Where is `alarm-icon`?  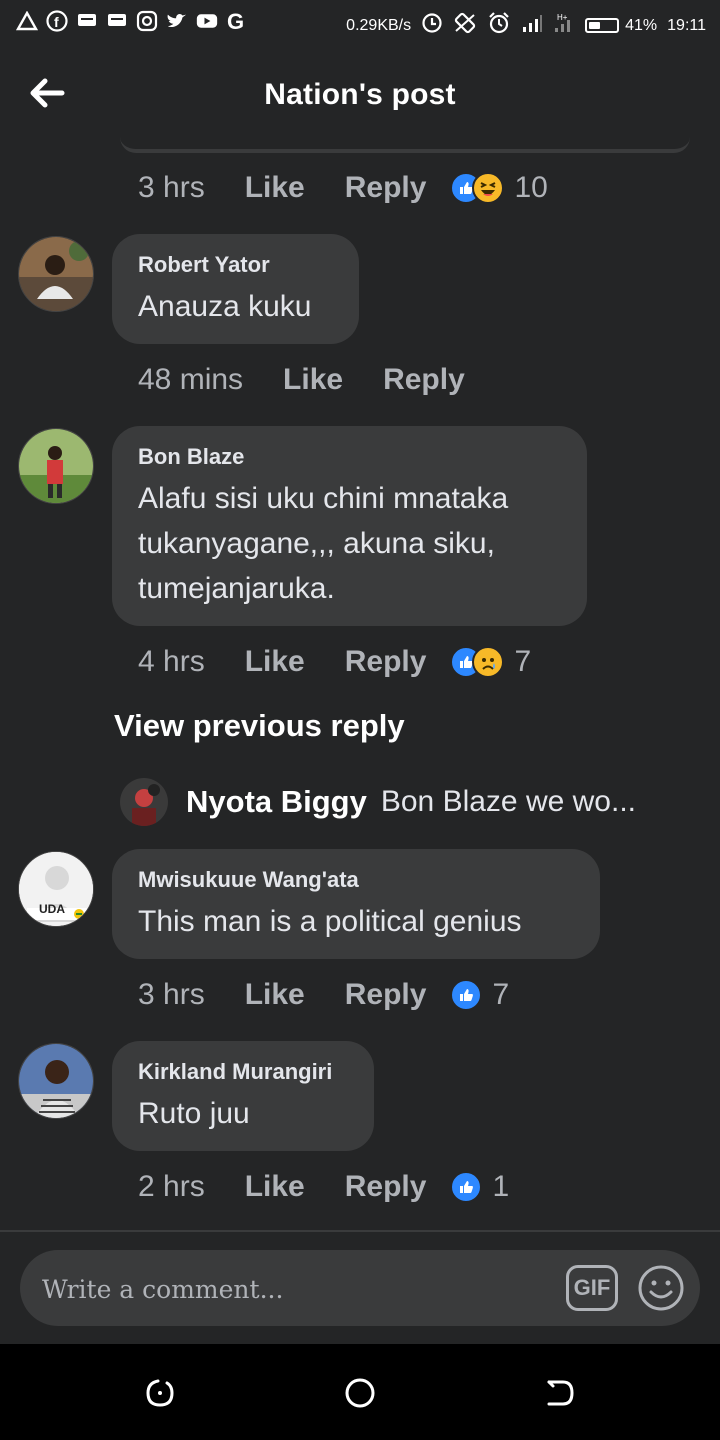 alarm-icon is located at coordinates (499, 25).